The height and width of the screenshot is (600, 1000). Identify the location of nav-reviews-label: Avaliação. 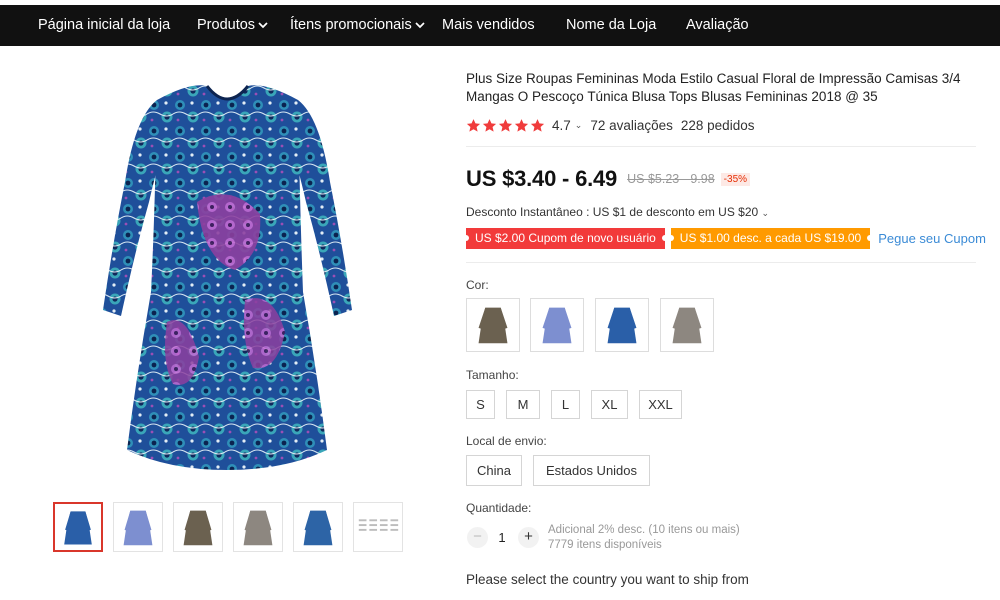
(717, 25).